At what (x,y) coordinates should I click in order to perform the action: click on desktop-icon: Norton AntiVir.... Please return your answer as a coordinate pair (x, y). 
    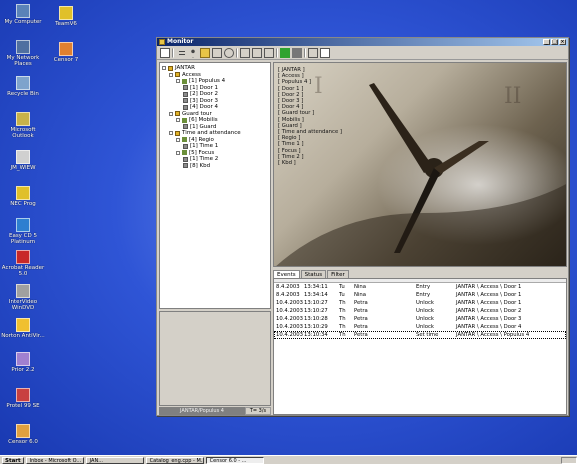
    Looking at the image, I should click on (23, 328).